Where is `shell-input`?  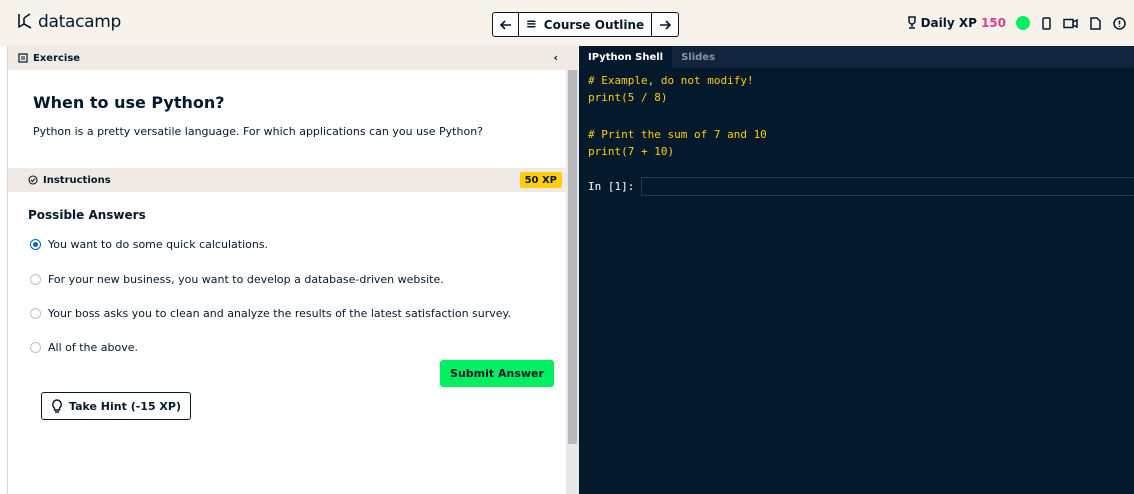 shell-input is located at coordinates (887, 186).